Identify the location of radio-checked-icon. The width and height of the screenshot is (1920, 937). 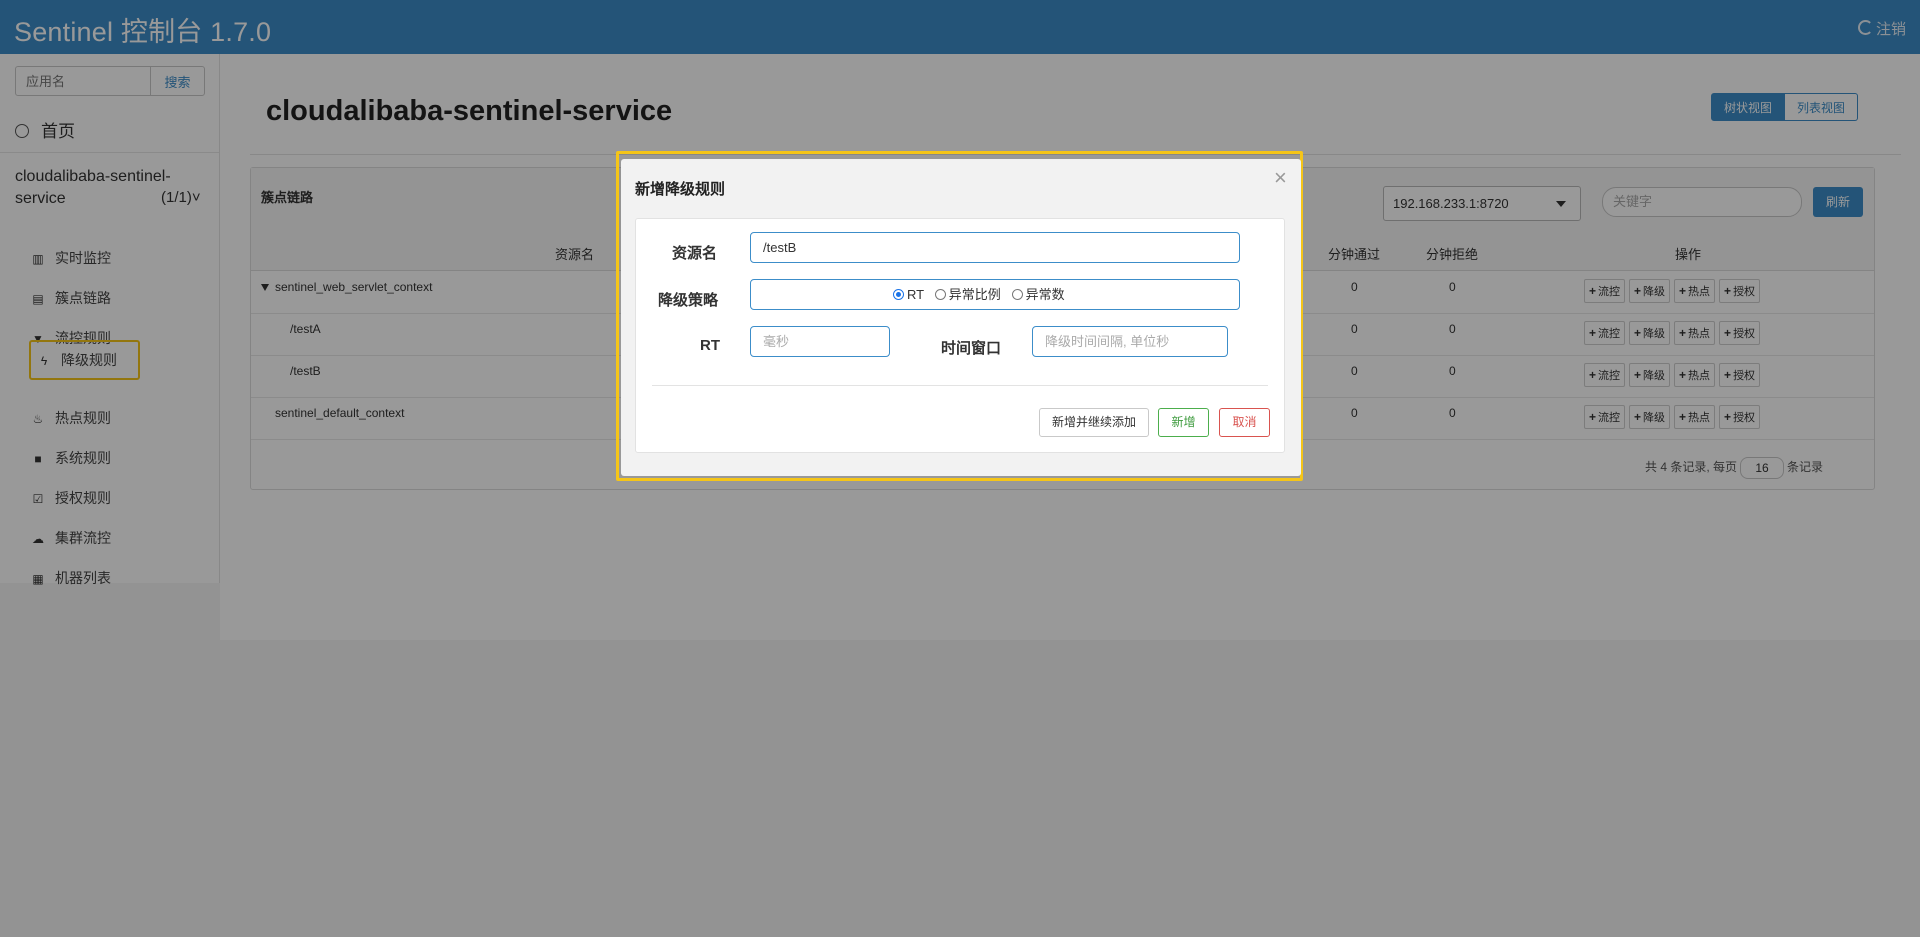
(898, 294).